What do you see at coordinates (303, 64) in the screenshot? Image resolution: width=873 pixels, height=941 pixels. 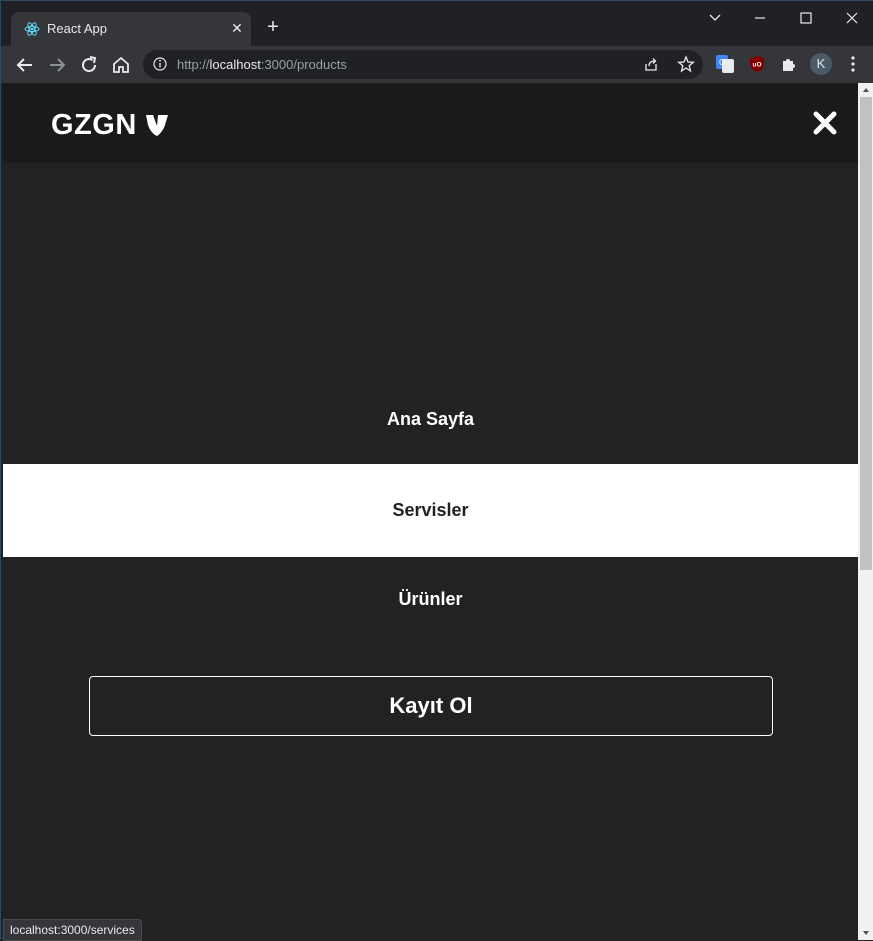 I see `url-path: :3000/products` at bounding box center [303, 64].